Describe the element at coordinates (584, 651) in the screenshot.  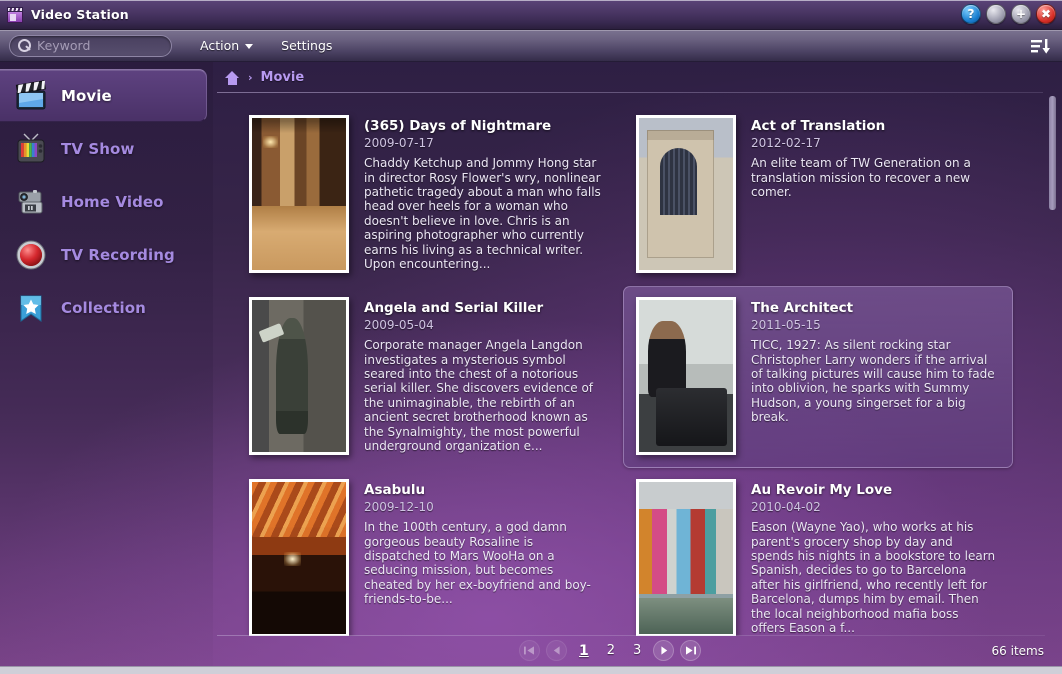
I see `page-number-1: 1` at that location.